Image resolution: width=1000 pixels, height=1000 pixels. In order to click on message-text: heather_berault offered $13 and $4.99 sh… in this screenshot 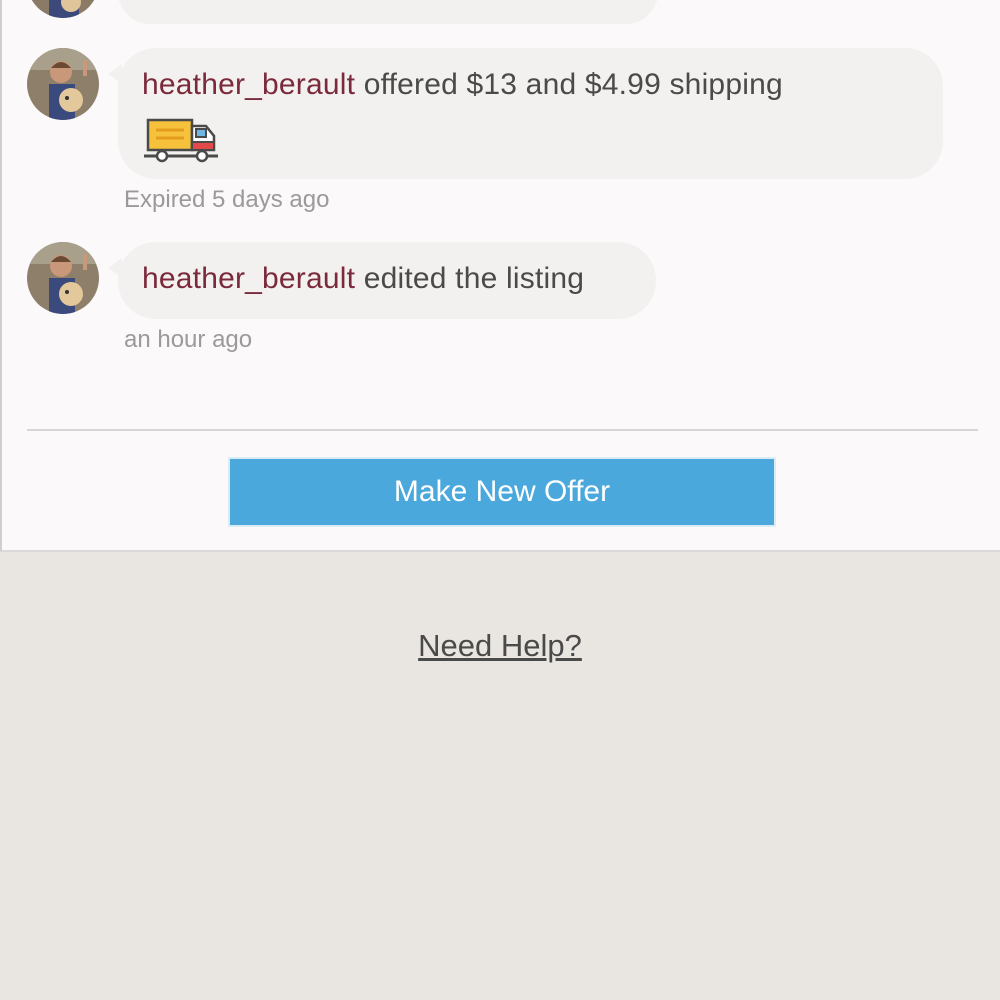, I will do `click(462, 85)`.